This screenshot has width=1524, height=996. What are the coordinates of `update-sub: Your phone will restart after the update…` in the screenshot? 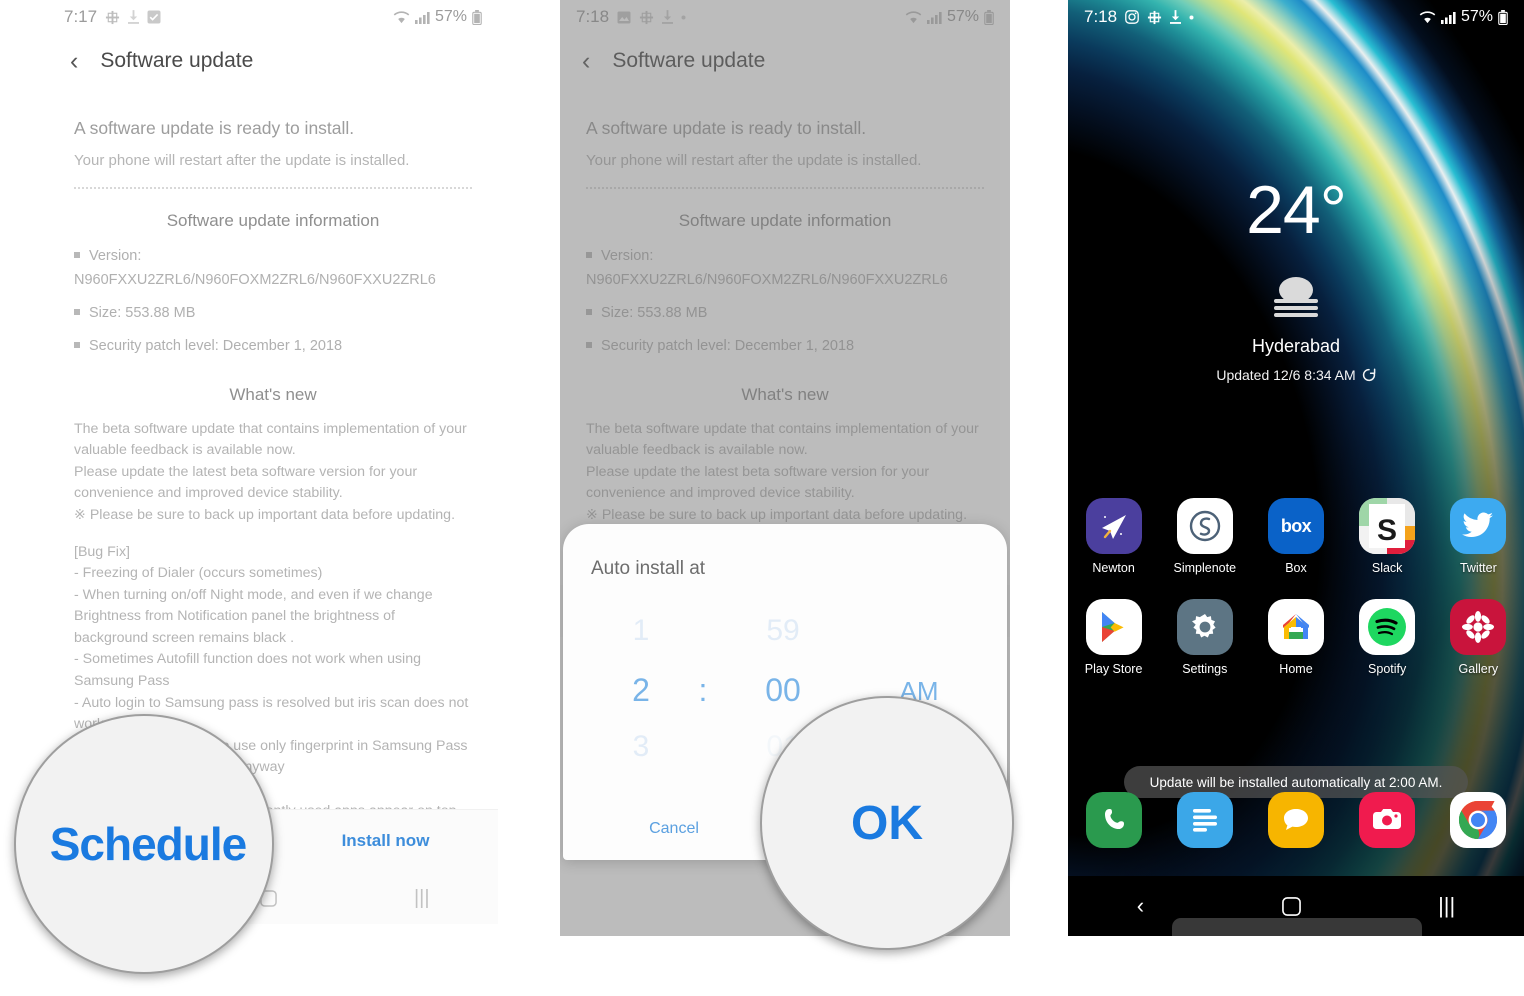 It's located at (242, 160).